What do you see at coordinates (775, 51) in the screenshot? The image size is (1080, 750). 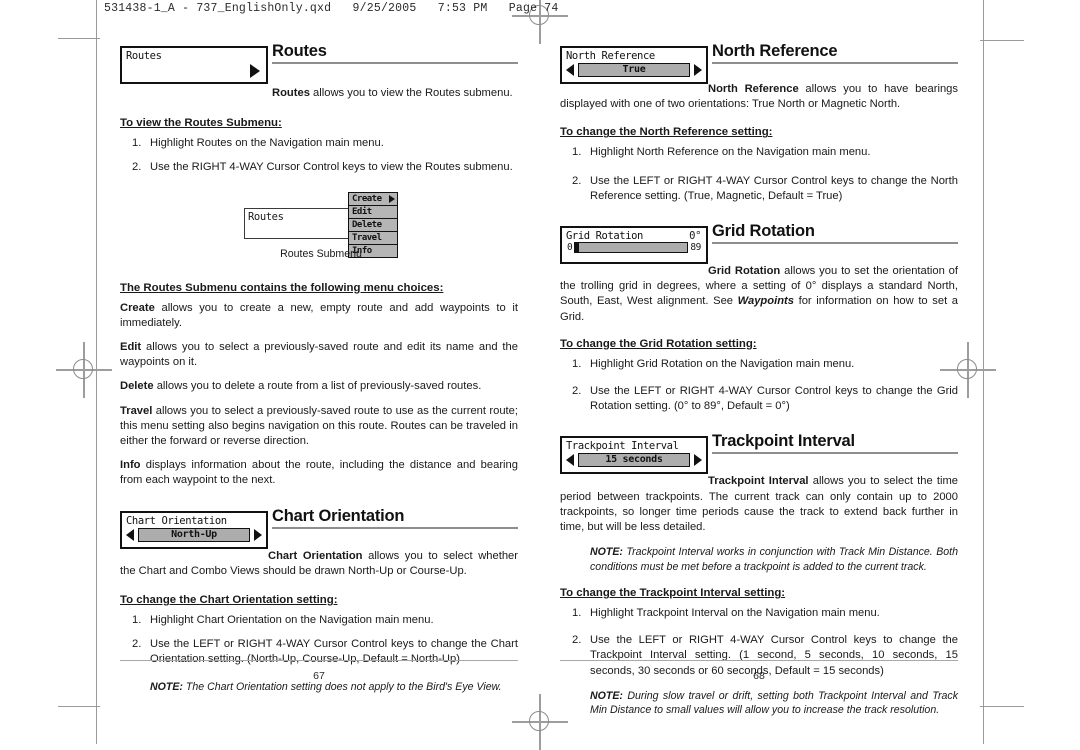 I see `page-title-north-reference: North Reference` at bounding box center [775, 51].